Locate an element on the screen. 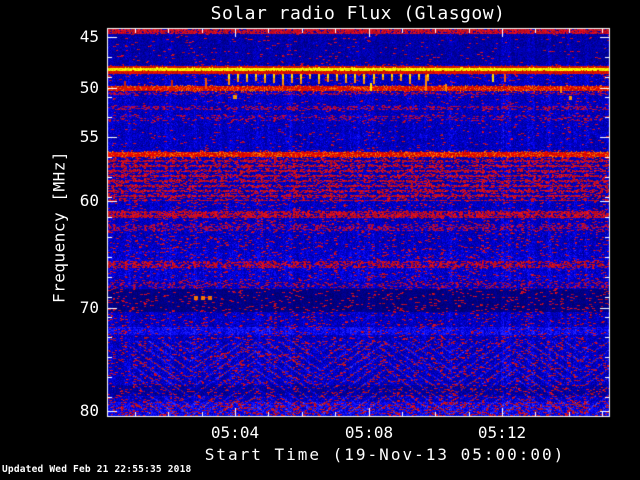  y-tick-label: 80 is located at coordinates (89, 410).